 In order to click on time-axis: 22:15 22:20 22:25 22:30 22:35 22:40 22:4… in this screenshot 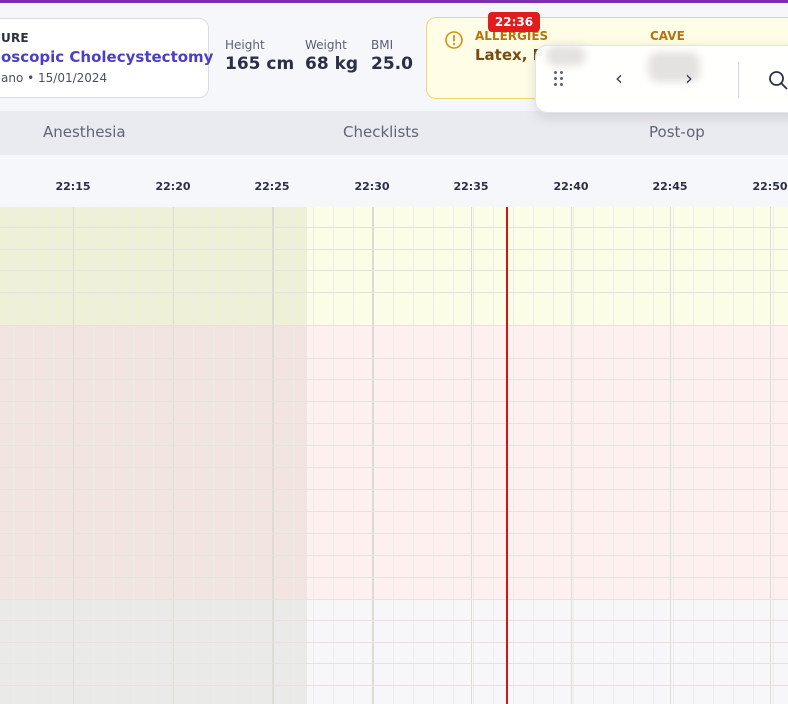, I will do `click(394, 181)`.